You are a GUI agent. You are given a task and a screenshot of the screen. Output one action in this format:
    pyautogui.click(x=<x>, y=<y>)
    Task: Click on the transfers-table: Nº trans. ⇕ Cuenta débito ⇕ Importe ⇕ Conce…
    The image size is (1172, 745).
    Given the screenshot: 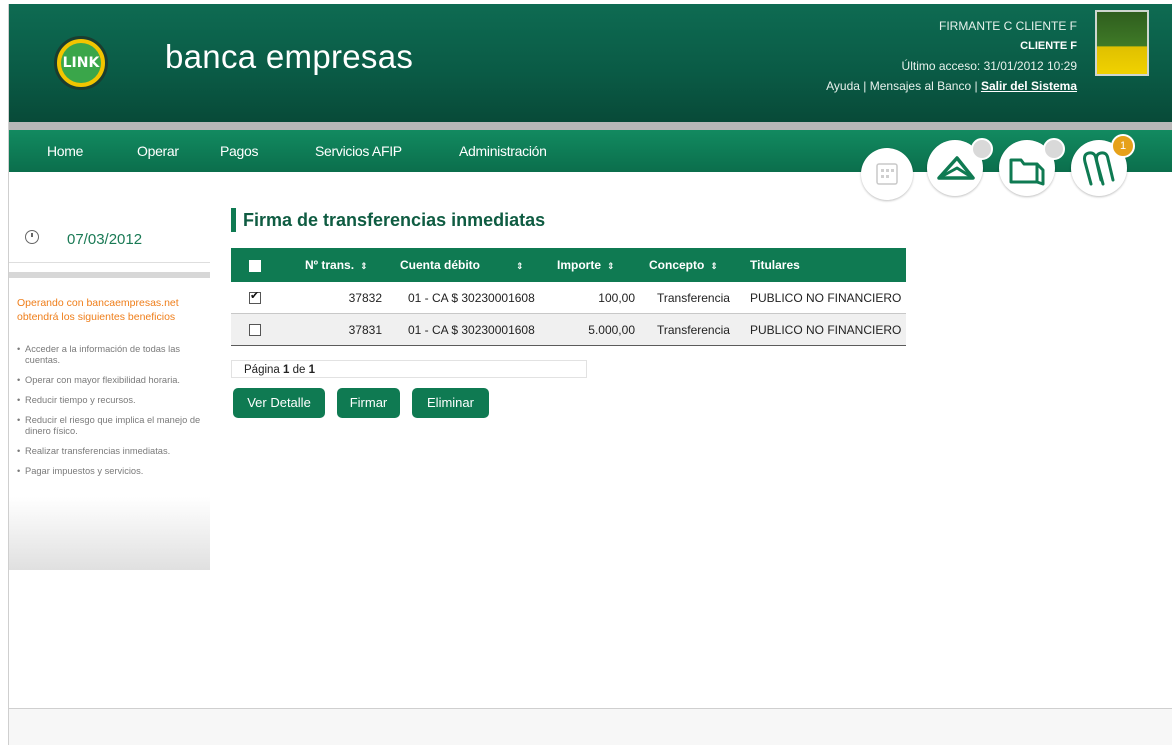 What is the action you would take?
    pyautogui.click(x=568, y=297)
    